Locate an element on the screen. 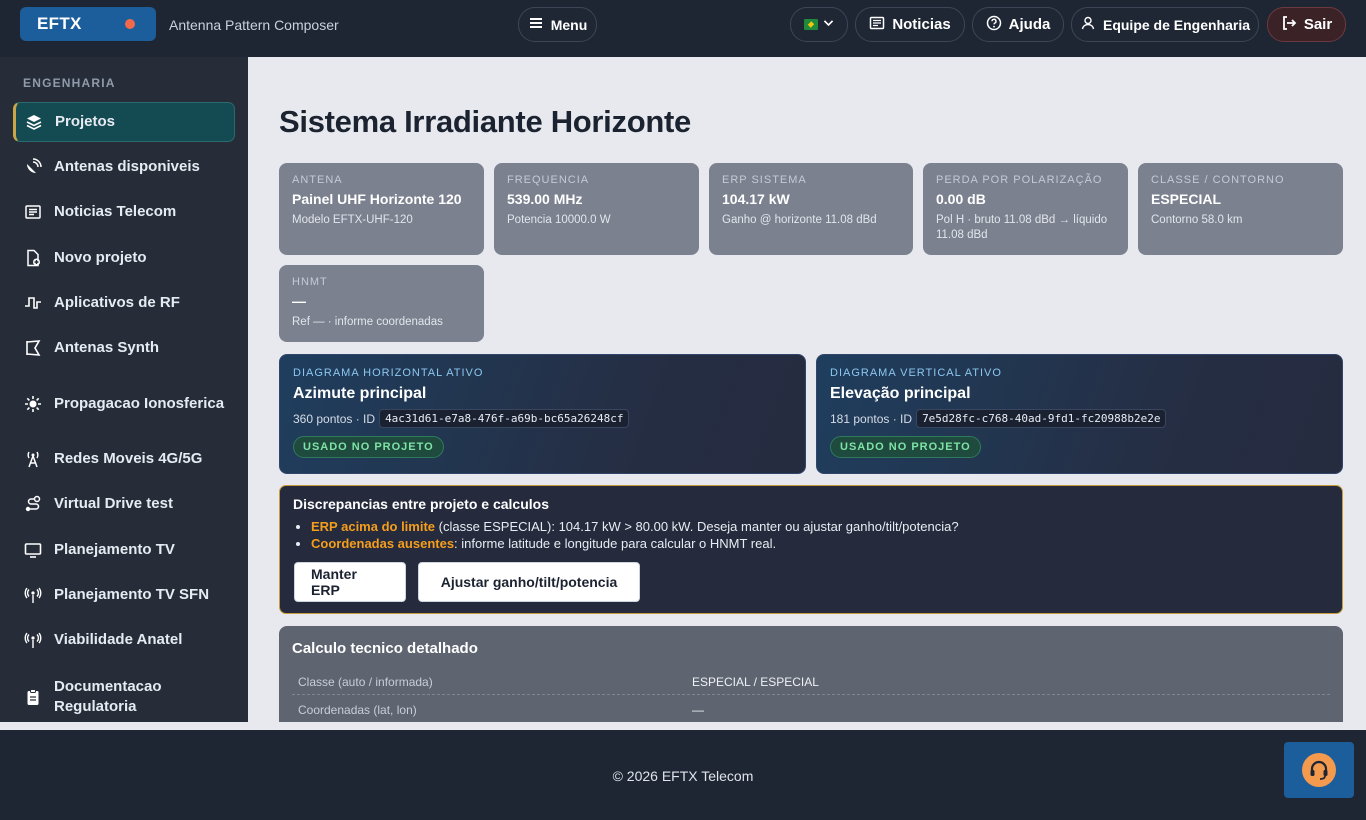  sidebar-item-label: Antenas Synth is located at coordinates (107, 347).